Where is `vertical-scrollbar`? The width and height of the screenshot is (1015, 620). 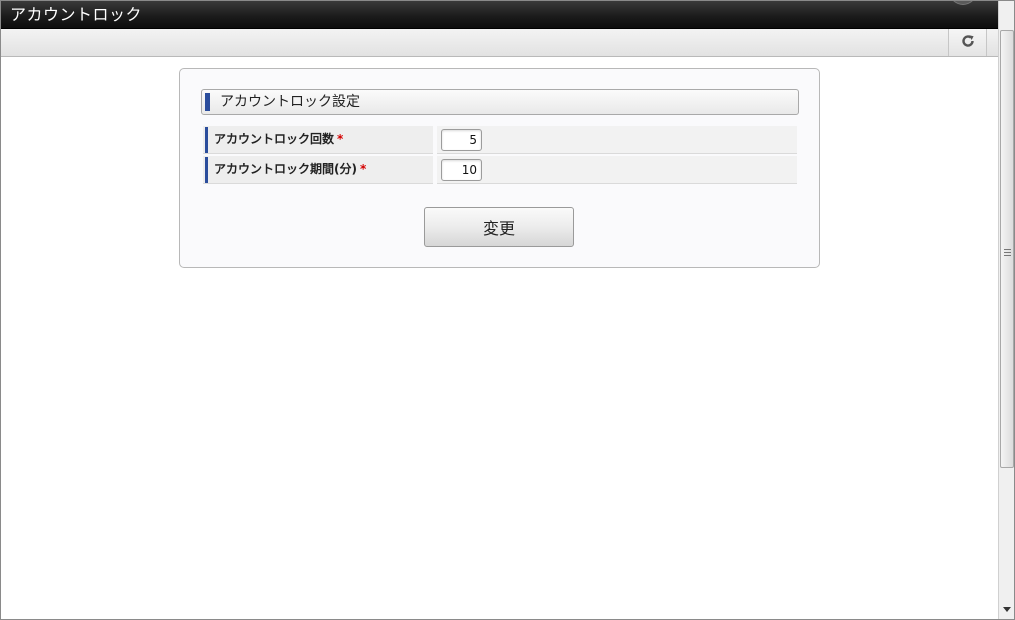 vertical-scrollbar is located at coordinates (1006, 310).